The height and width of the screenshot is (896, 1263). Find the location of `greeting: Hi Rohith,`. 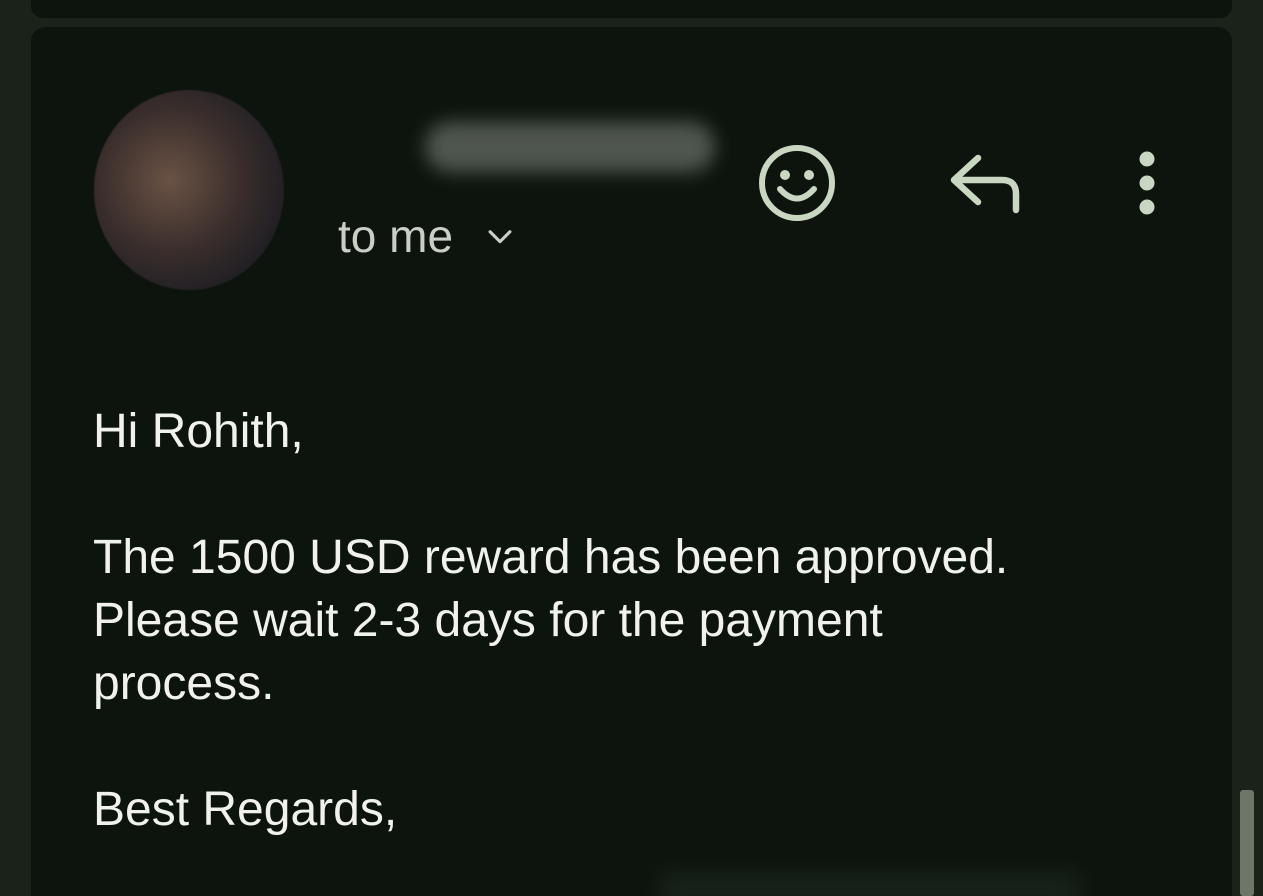

greeting: Hi Rohith, is located at coordinates (198, 431).